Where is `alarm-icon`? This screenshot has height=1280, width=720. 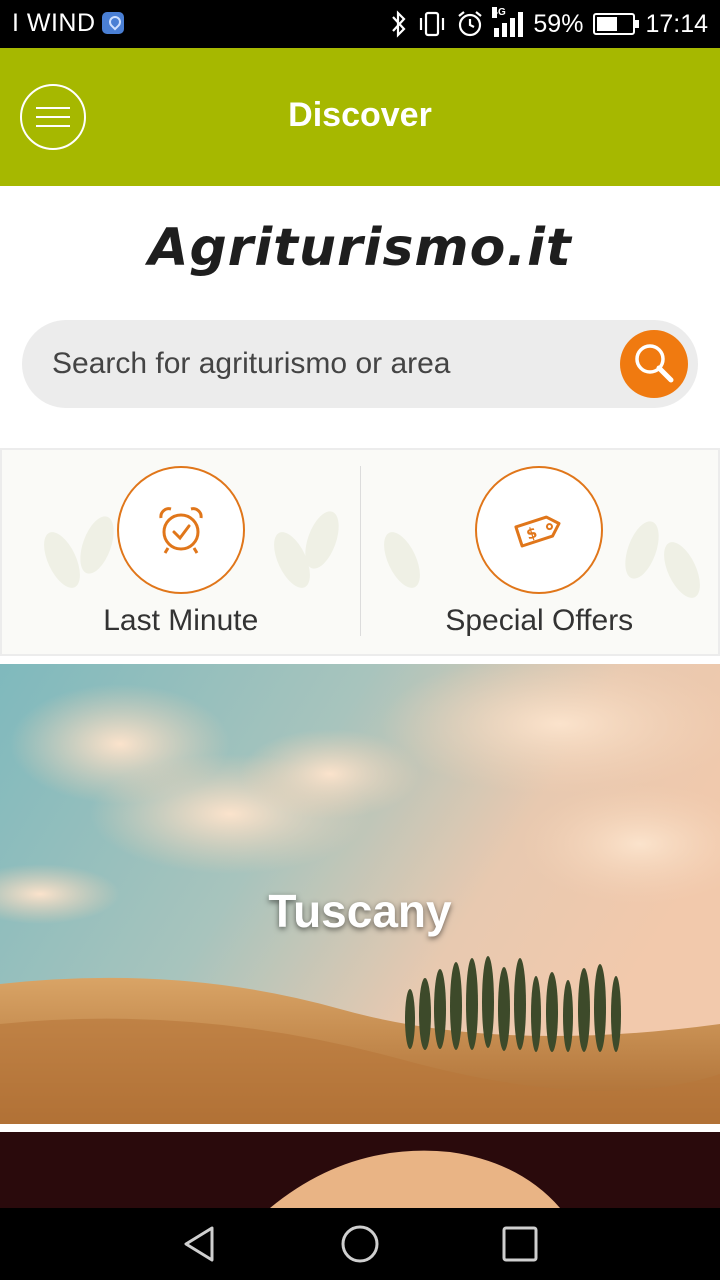
alarm-icon is located at coordinates (470, 24).